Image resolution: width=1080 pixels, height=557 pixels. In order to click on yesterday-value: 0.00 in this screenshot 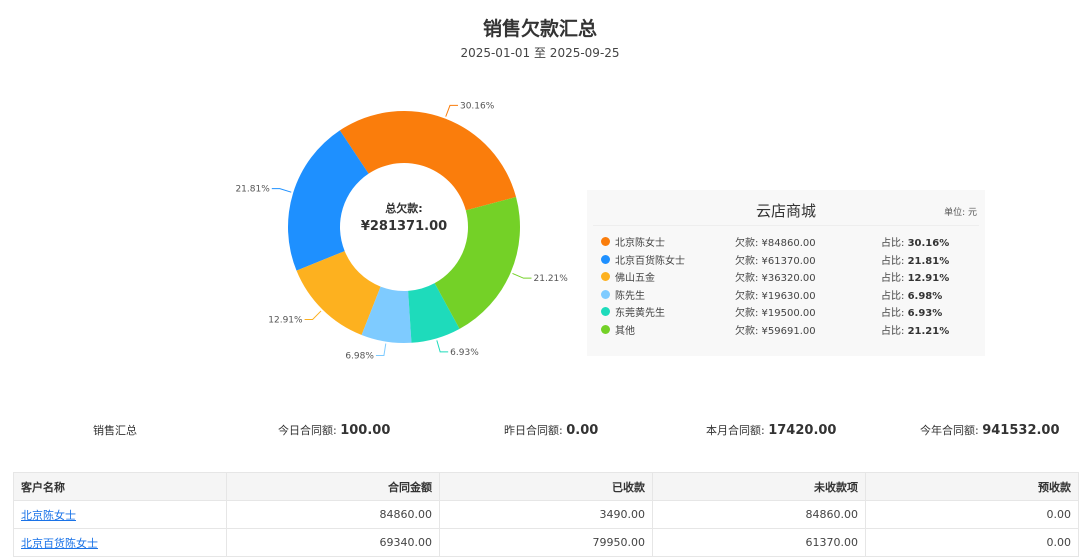, I will do `click(582, 430)`.